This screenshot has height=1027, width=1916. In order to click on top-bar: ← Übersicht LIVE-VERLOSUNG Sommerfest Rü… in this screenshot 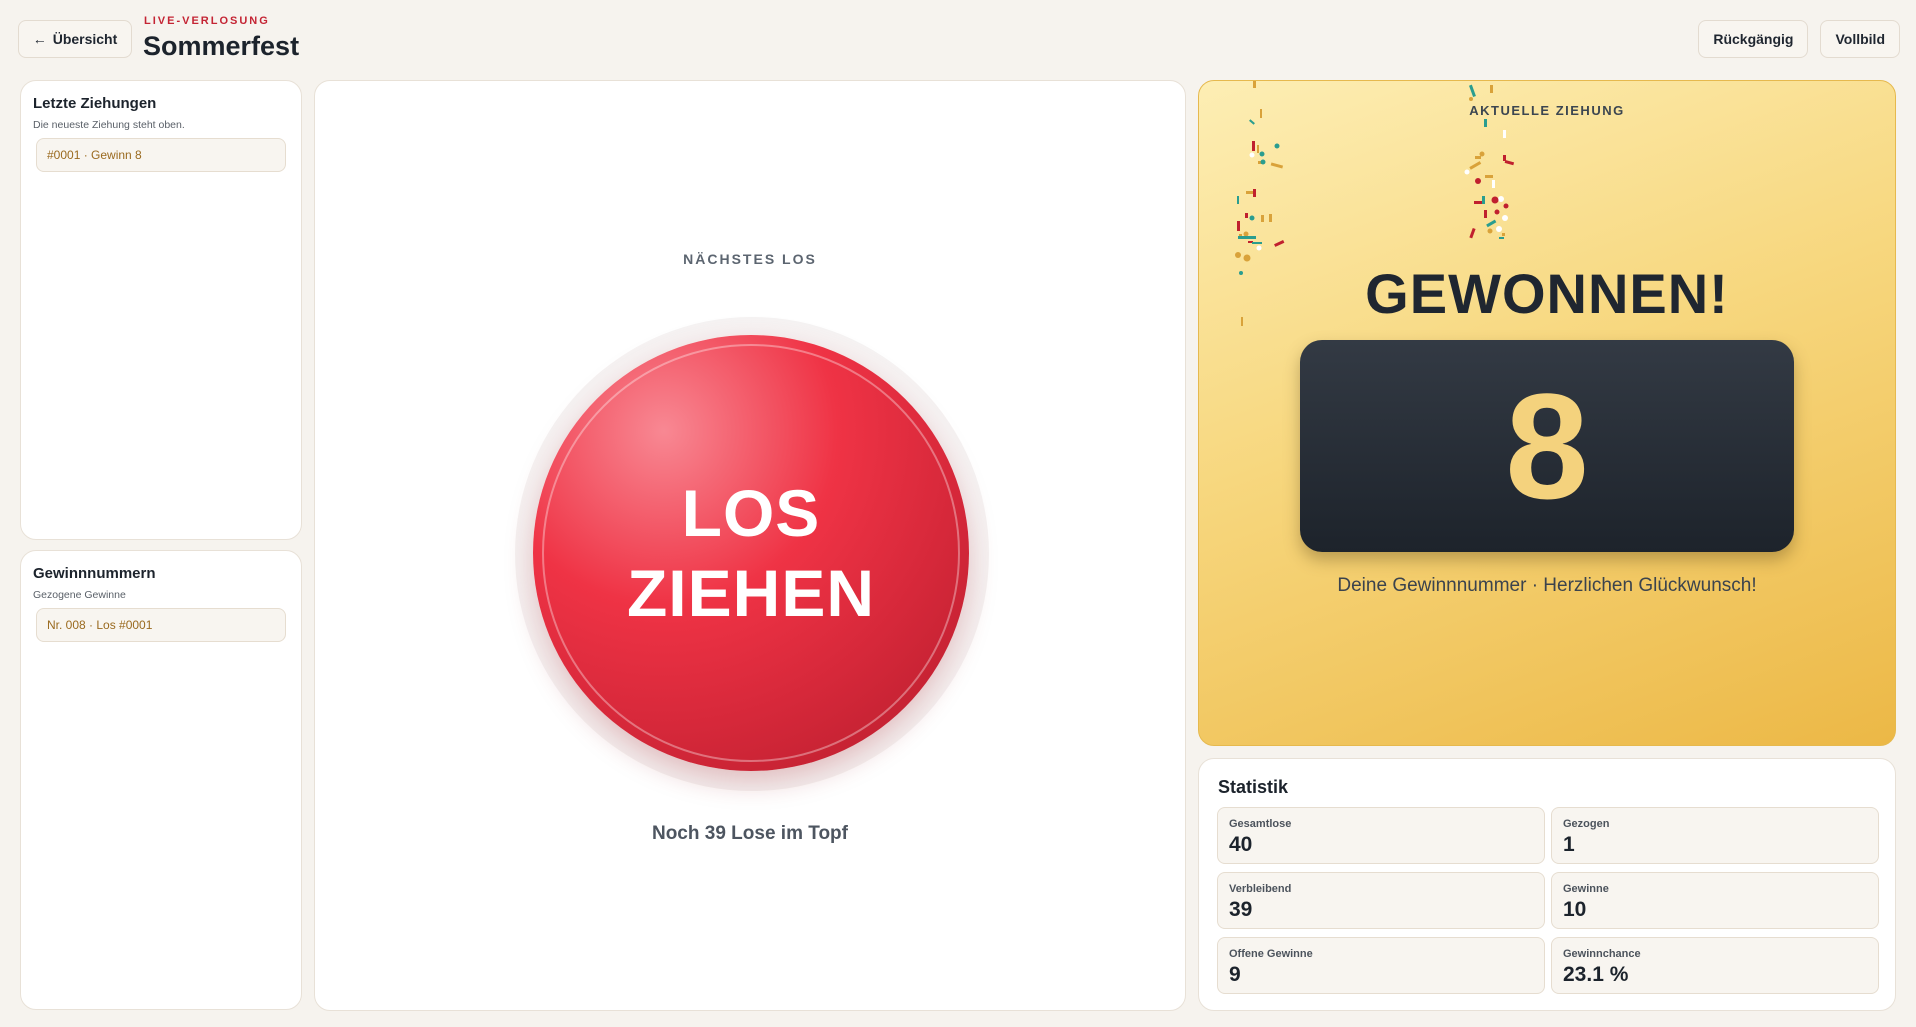, I will do `click(958, 36)`.